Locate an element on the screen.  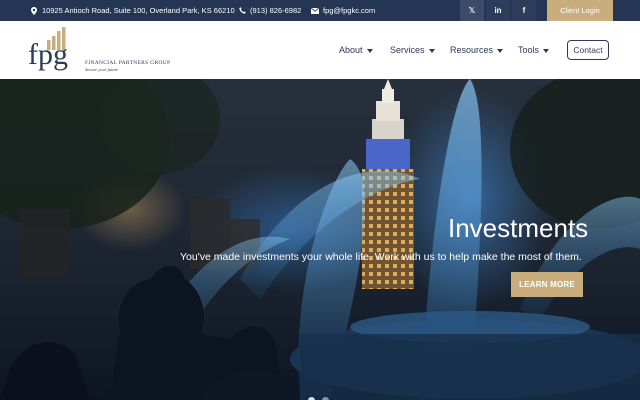
logo-mark-icon: fpg is located at coordinates (48, 49).